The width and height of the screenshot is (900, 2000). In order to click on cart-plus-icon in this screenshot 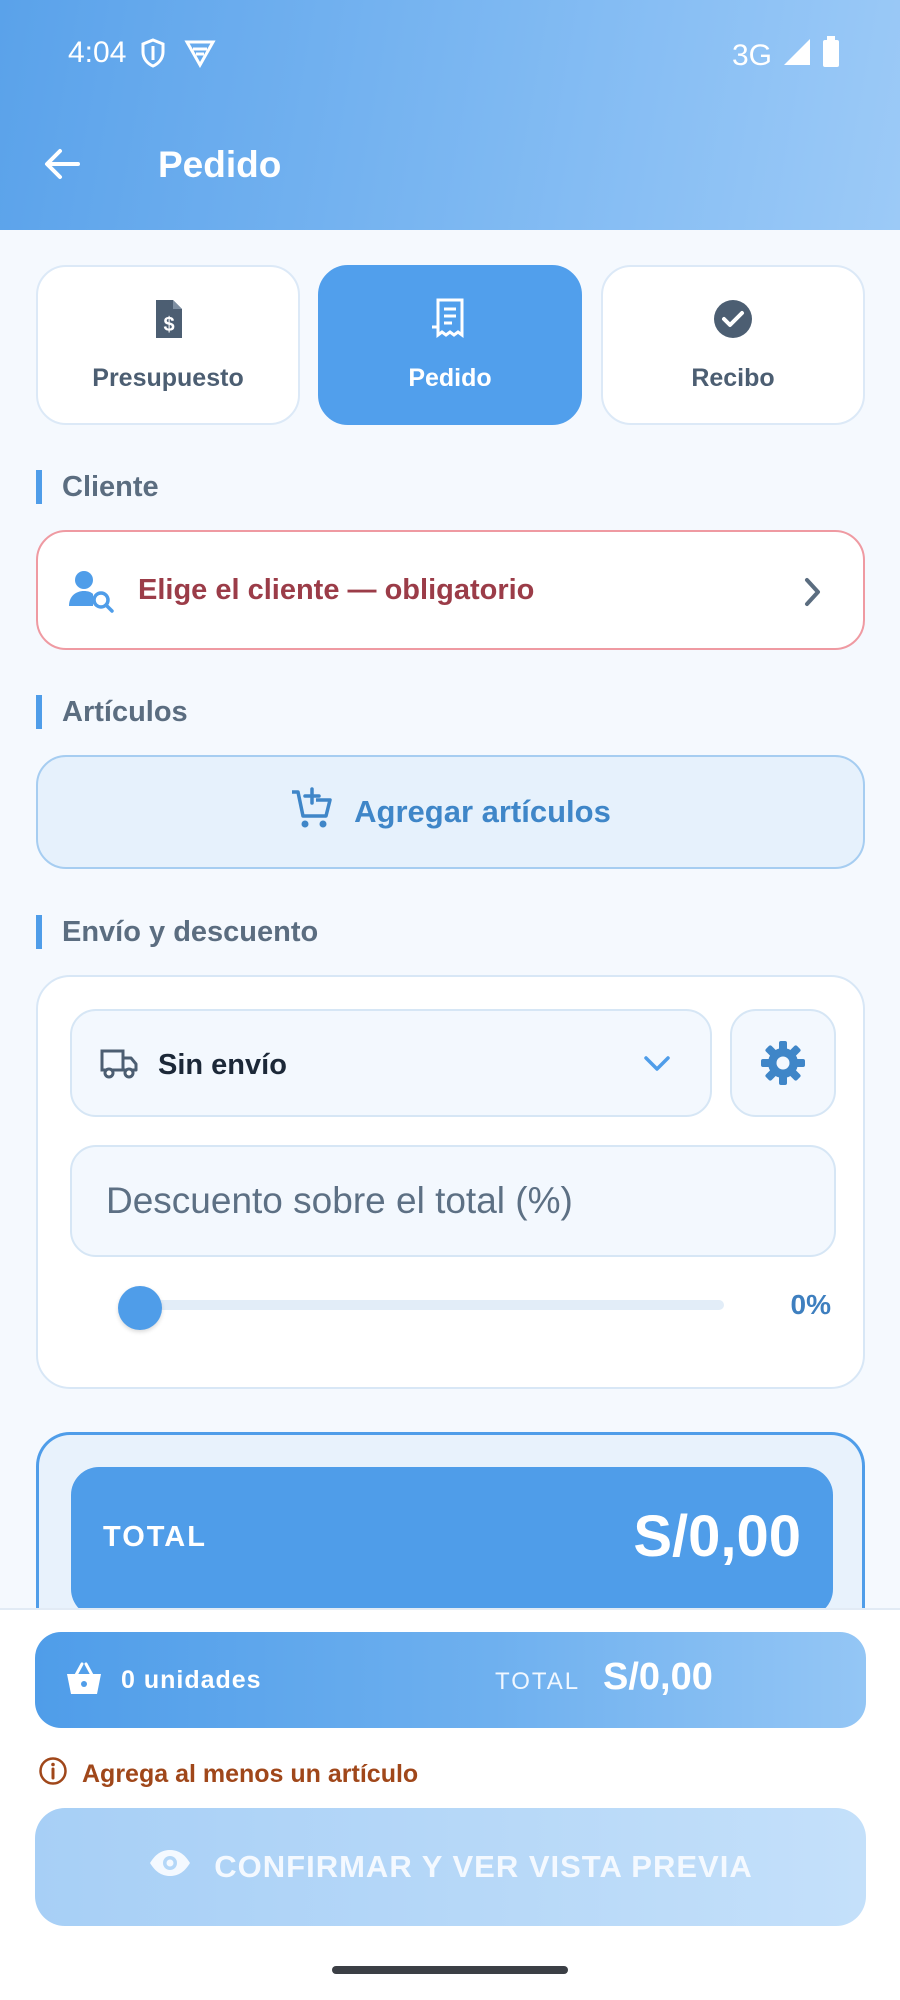, I will do `click(312, 812)`.